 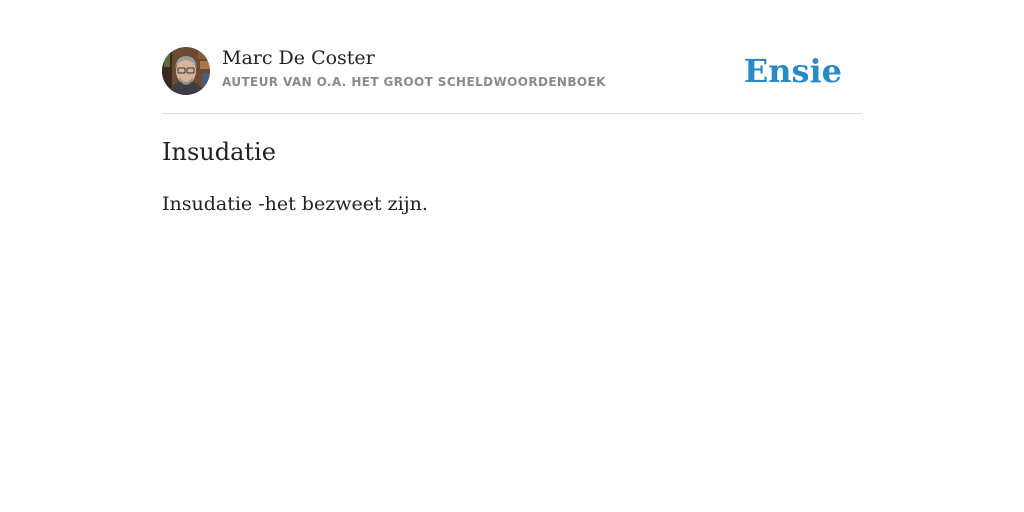 I want to click on header-divider, so click(x=512, y=113).